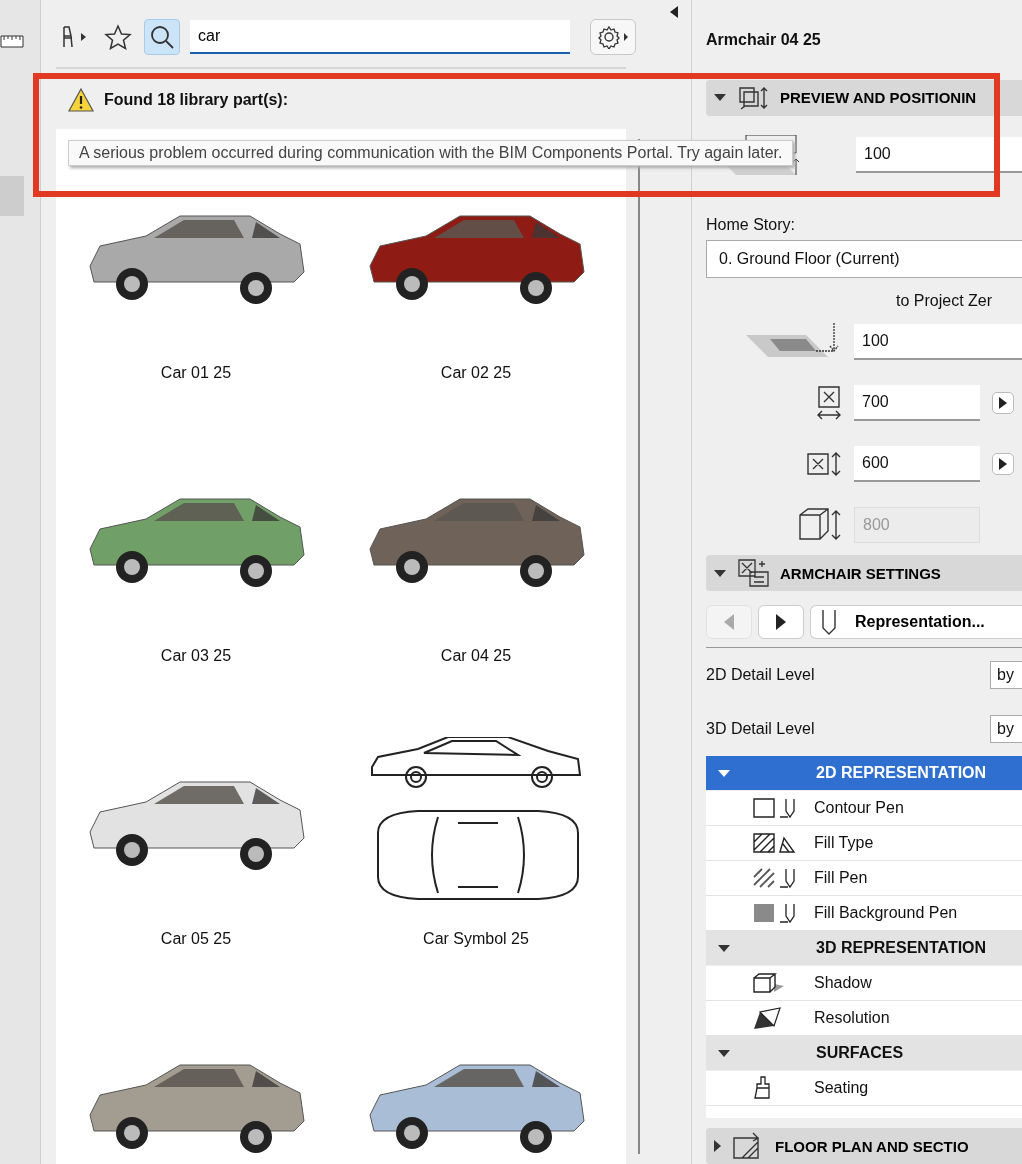 The image size is (1022, 1164). What do you see at coordinates (760, 675) in the screenshot?
I see `detail-level-label: 2D Detail Level` at bounding box center [760, 675].